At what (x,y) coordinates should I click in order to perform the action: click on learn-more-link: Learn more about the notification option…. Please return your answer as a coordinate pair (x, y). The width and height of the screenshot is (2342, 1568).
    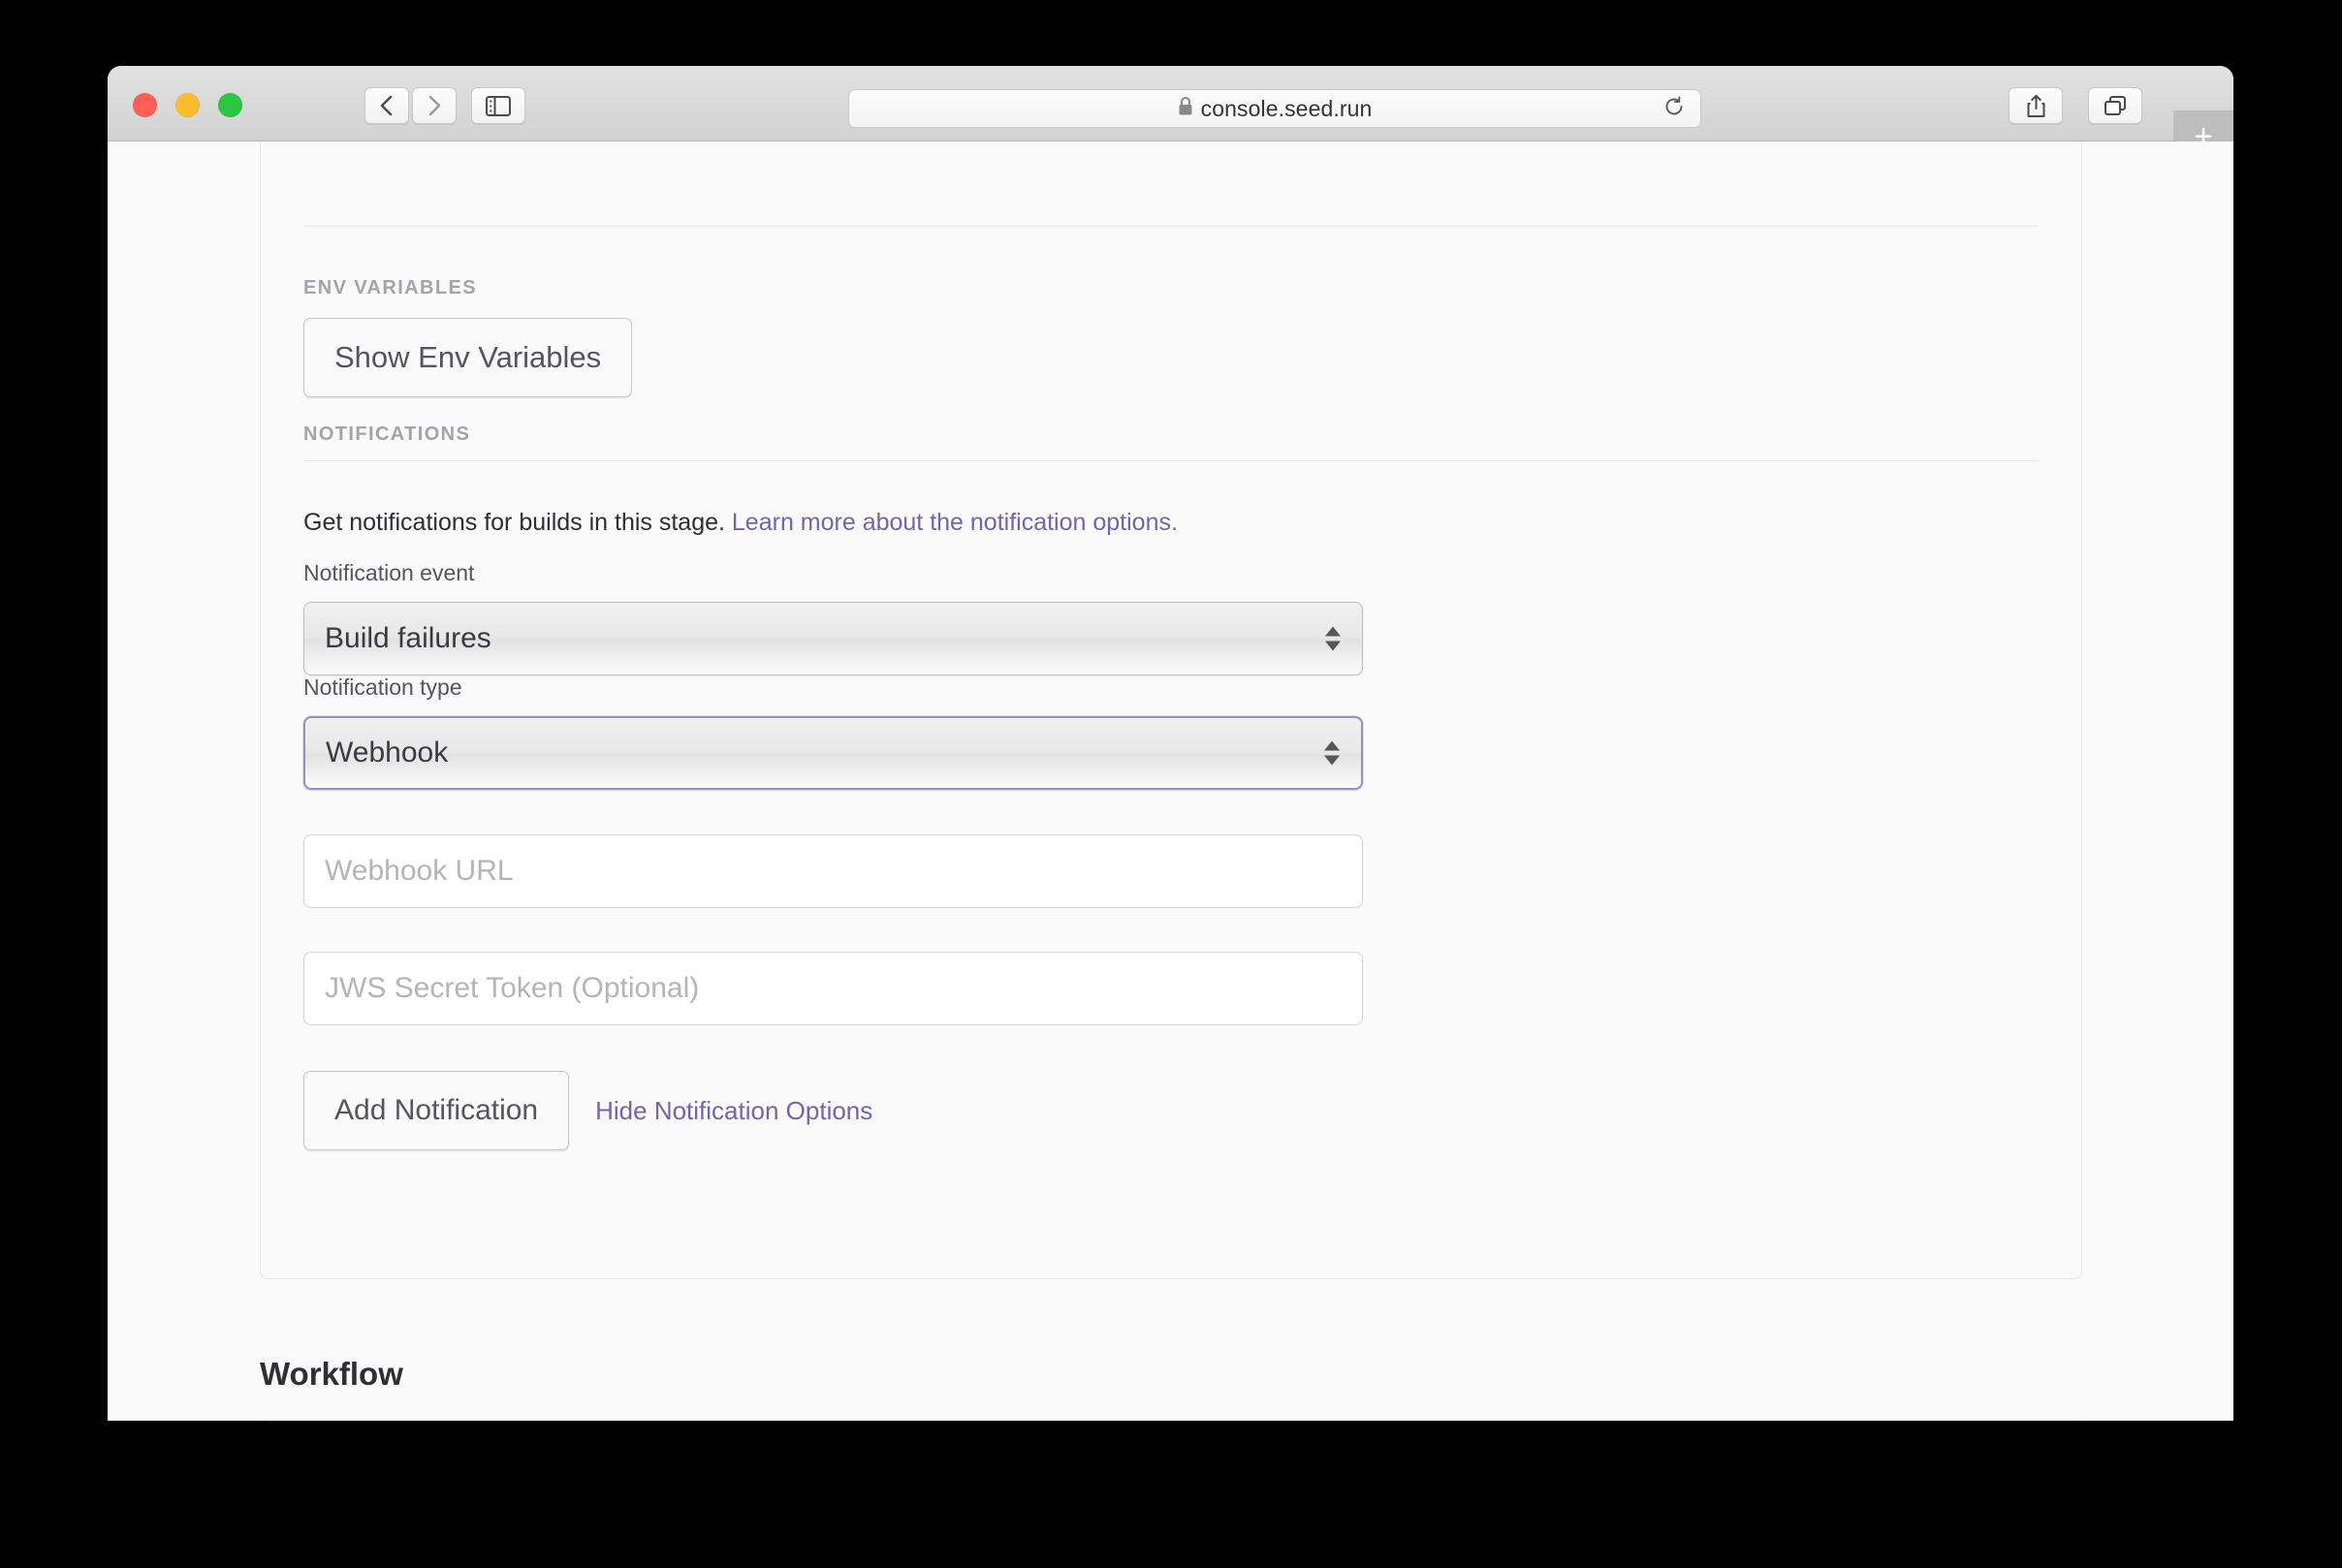
    Looking at the image, I should click on (955, 523).